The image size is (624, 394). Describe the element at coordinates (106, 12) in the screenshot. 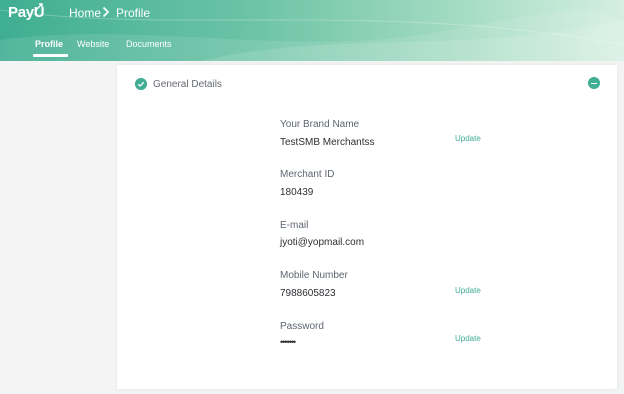

I see `chevron-right-icon` at that location.